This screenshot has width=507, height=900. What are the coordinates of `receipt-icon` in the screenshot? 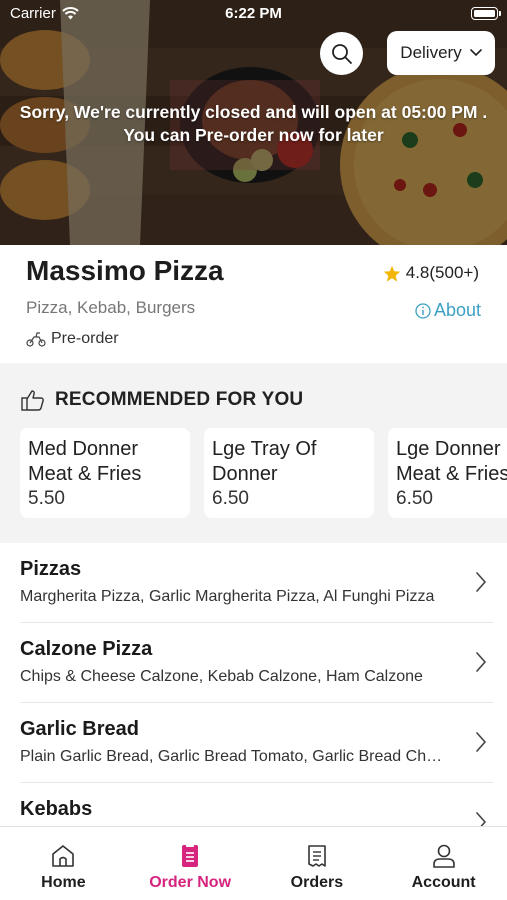 It's located at (317, 856).